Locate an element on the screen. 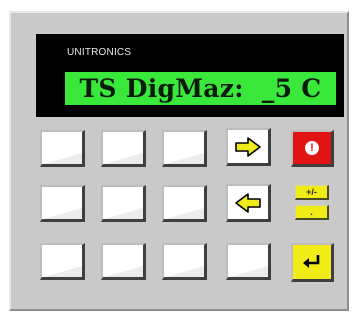 Image resolution: width=358 pixels, height=322 pixels. lcd-screen: TS DigMaz: _5 C is located at coordinates (200, 88).